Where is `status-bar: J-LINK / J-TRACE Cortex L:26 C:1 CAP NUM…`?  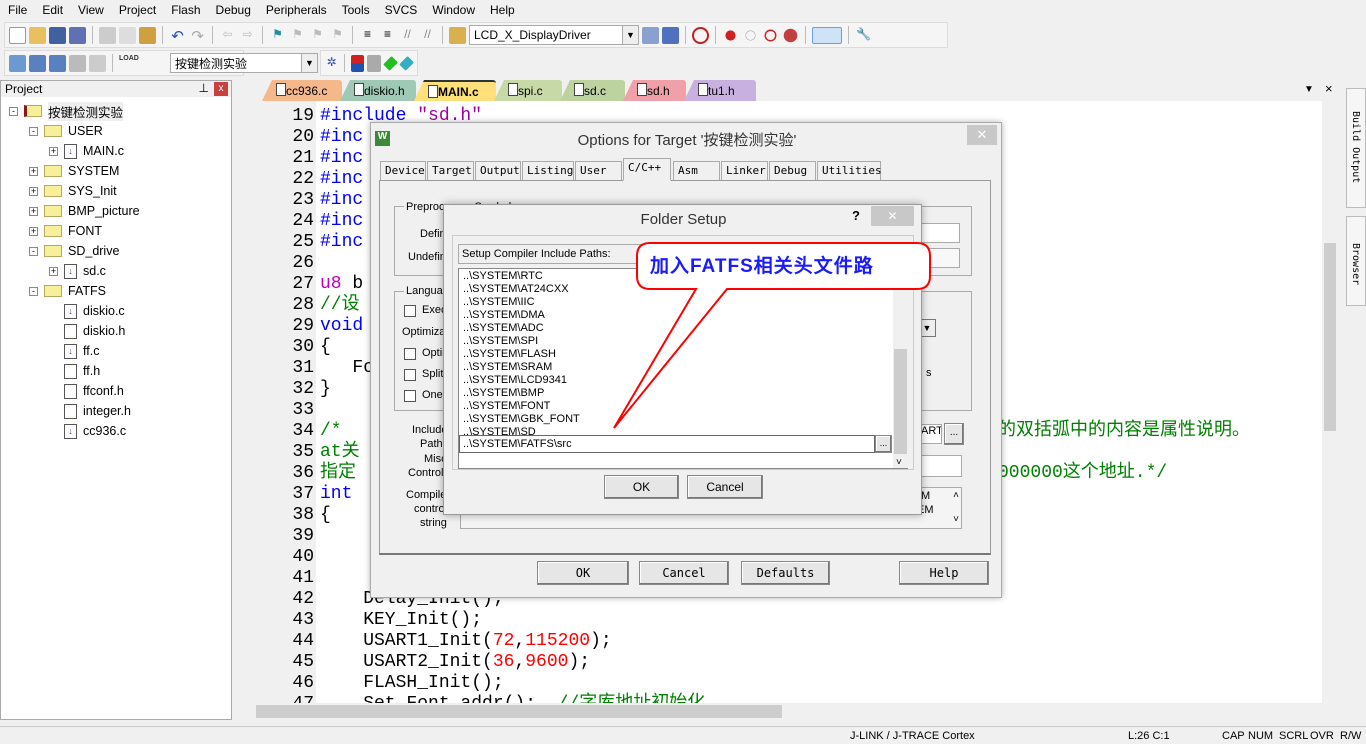
status-bar: J-LINK / J-TRACE Cortex L:26 C:1 CAP NUM… is located at coordinates (683, 735).